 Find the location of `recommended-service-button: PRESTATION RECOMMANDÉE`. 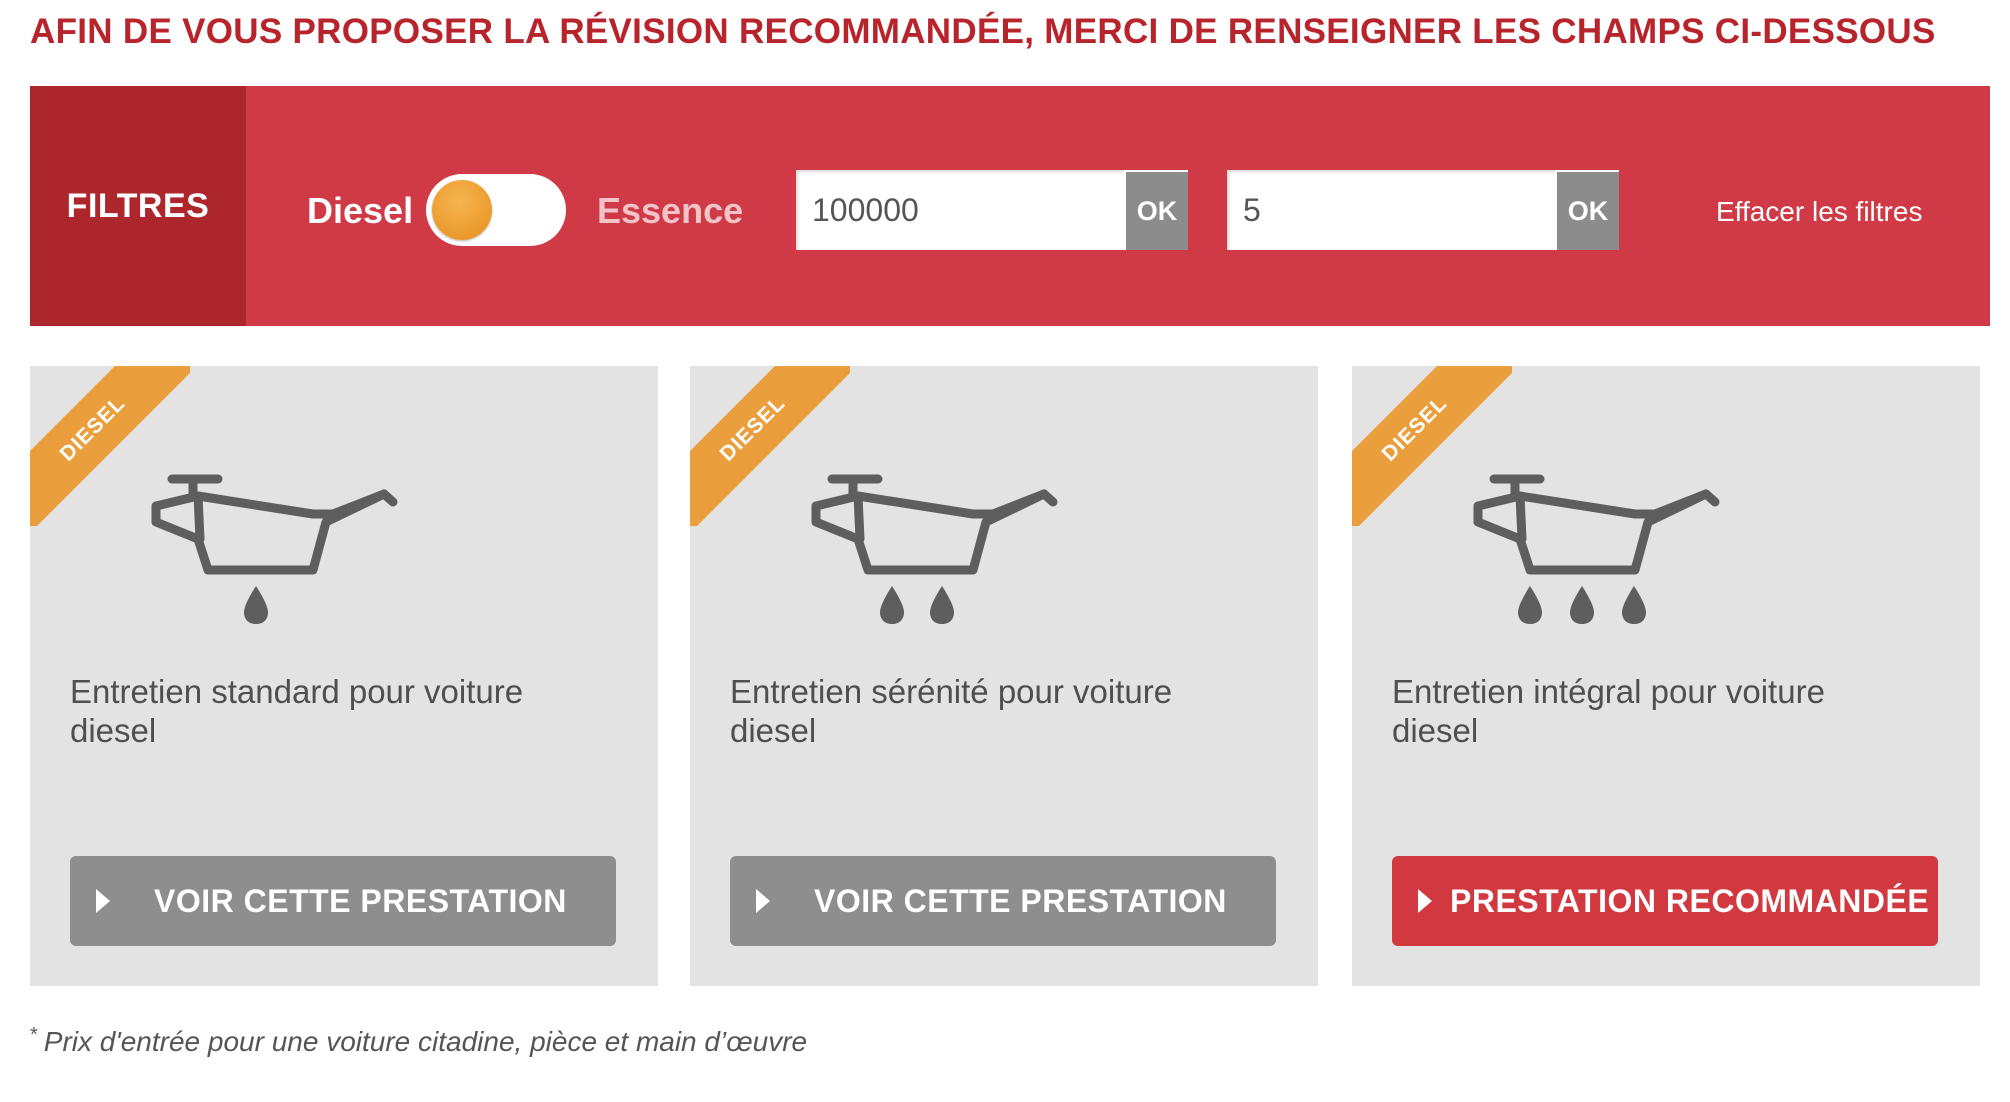

recommended-service-button: PRESTATION RECOMMANDÉE is located at coordinates (1665, 901).